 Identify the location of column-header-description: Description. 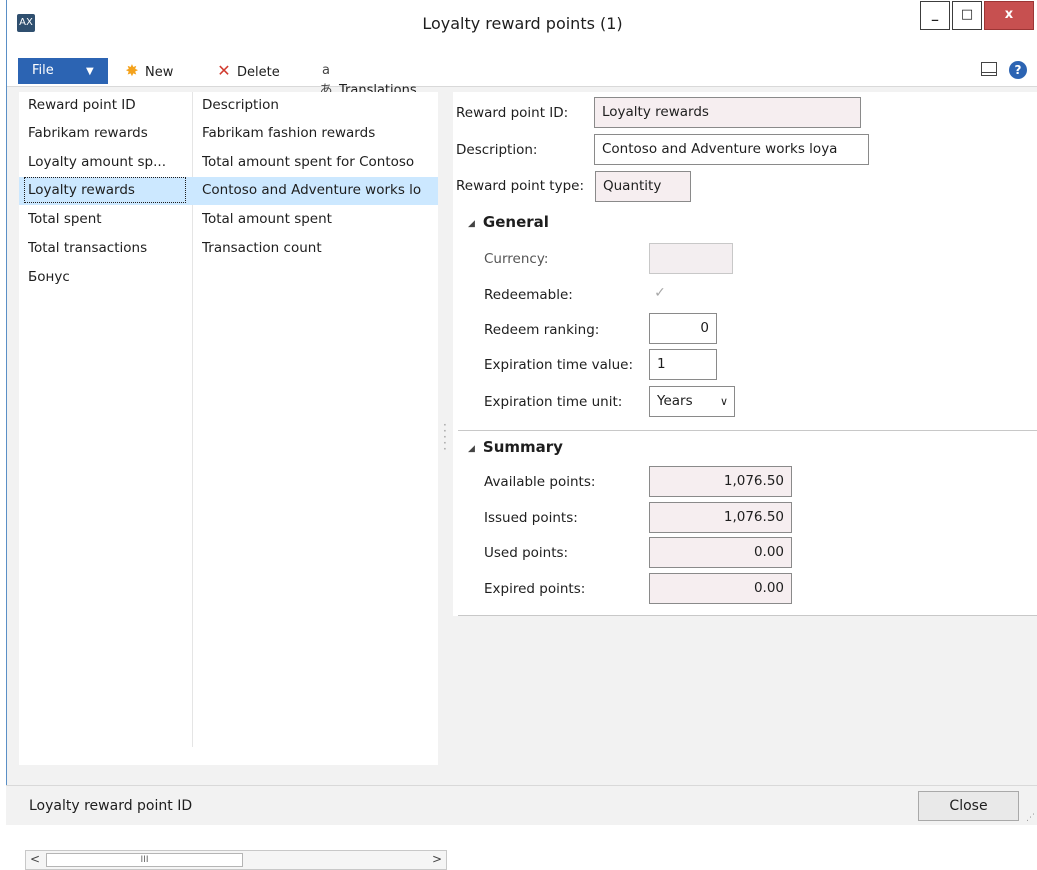
(319, 105).